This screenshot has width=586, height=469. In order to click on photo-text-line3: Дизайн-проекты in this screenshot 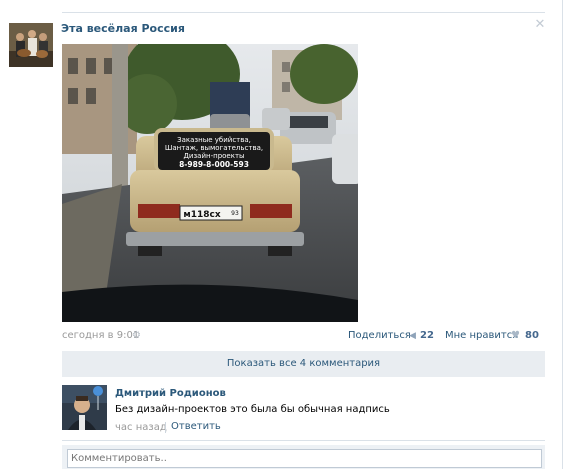, I will do `click(213, 156)`.